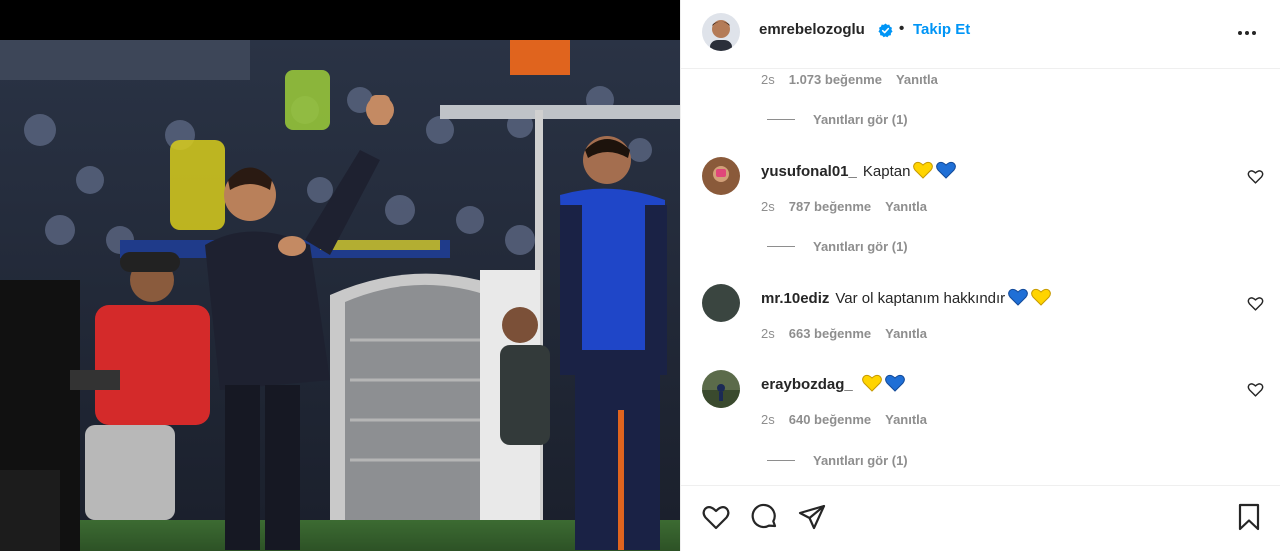 Image resolution: width=1280 pixels, height=551 pixels. What do you see at coordinates (807, 384) in the screenshot?
I see `commenter-username: eraybozdag_` at bounding box center [807, 384].